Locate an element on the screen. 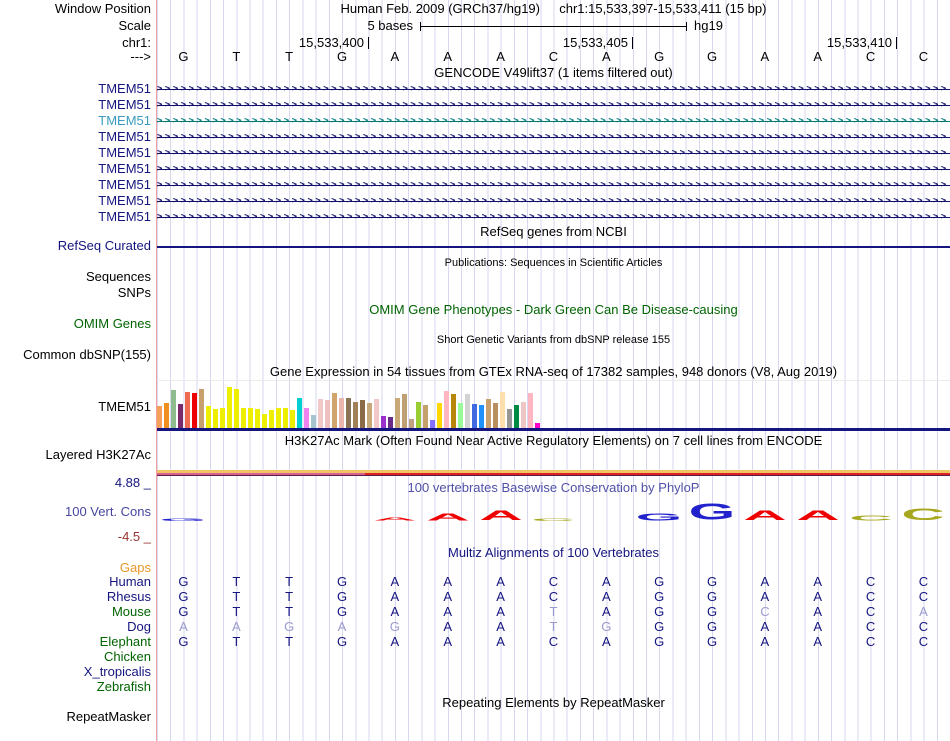 This screenshot has height=741, width=950. species-label: Elephant is located at coordinates (125, 641).